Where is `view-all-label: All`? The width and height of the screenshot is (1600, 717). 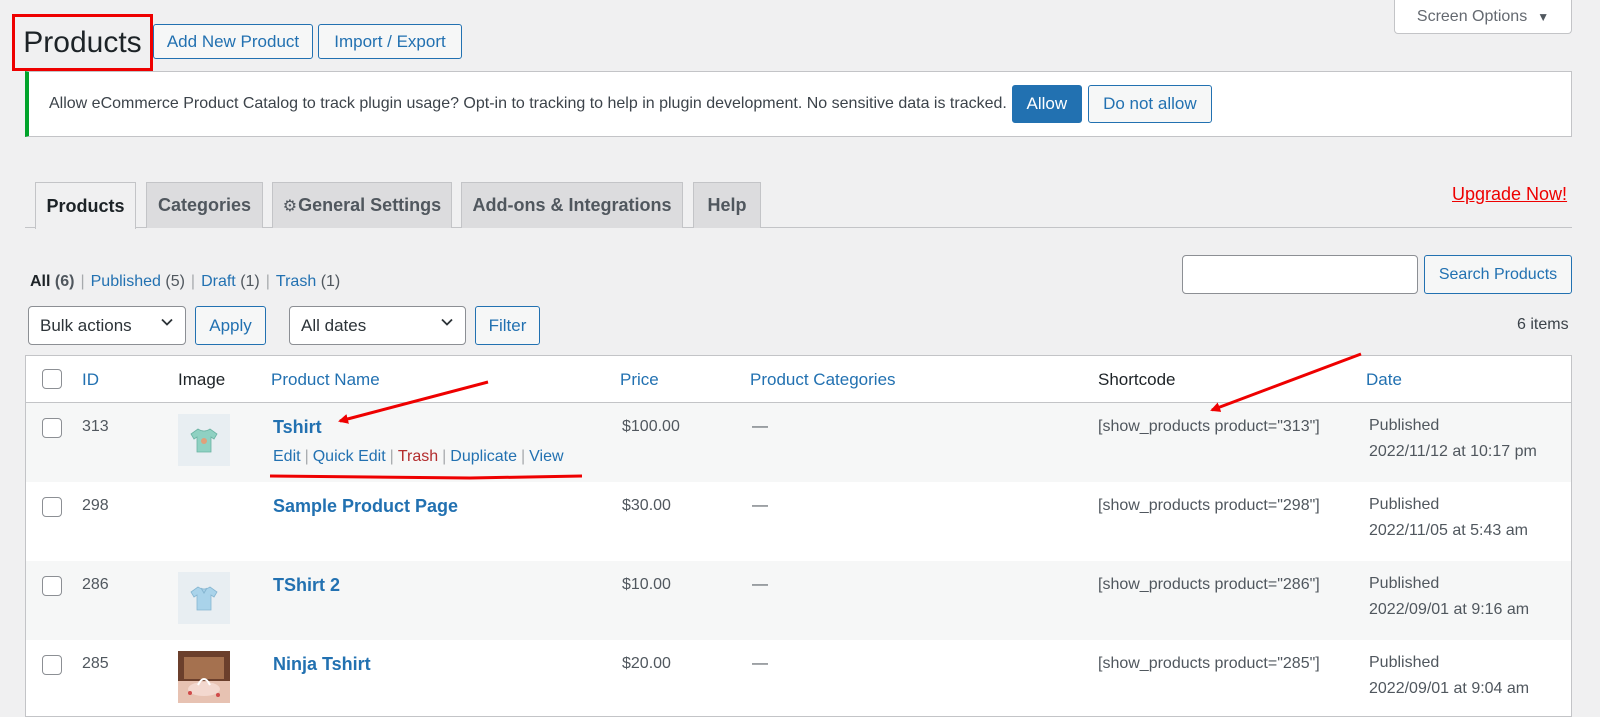 view-all-label: All is located at coordinates (40, 281).